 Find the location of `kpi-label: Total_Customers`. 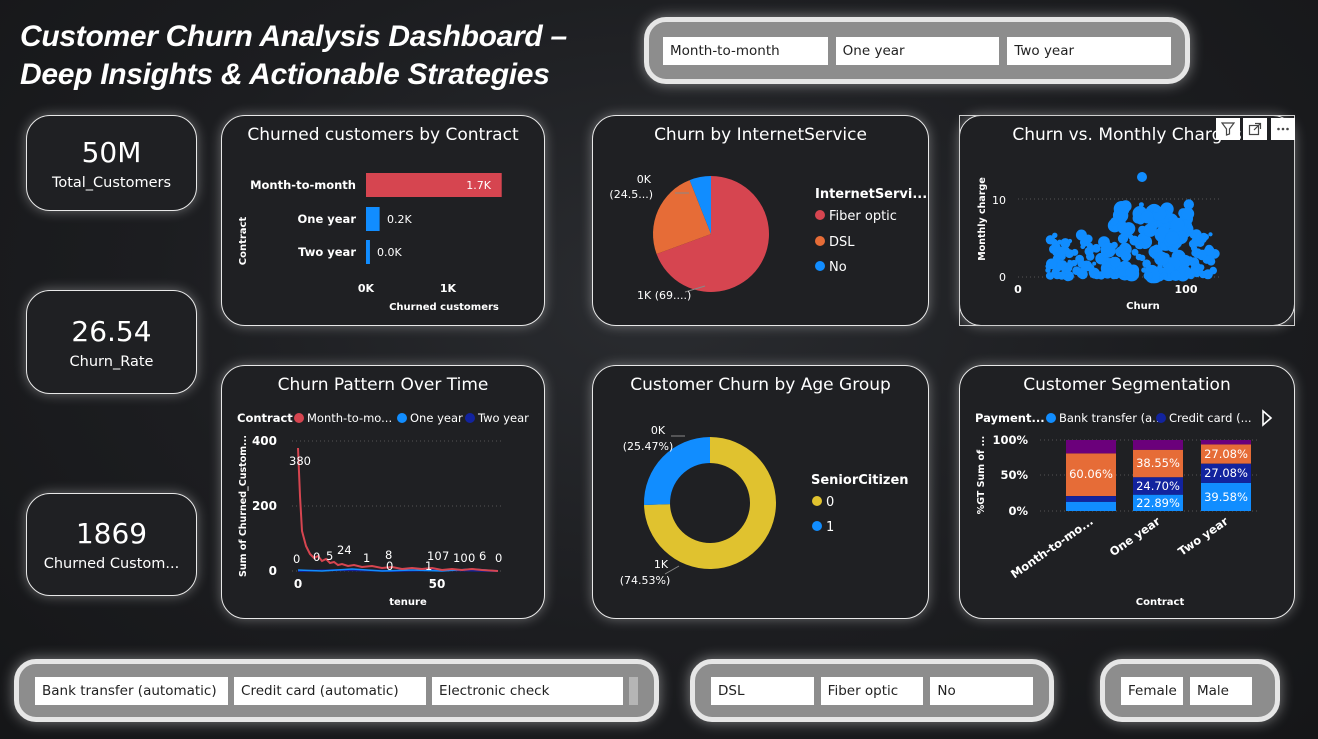

kpi-label: Total_Customers is located at coordinates (111, 182).